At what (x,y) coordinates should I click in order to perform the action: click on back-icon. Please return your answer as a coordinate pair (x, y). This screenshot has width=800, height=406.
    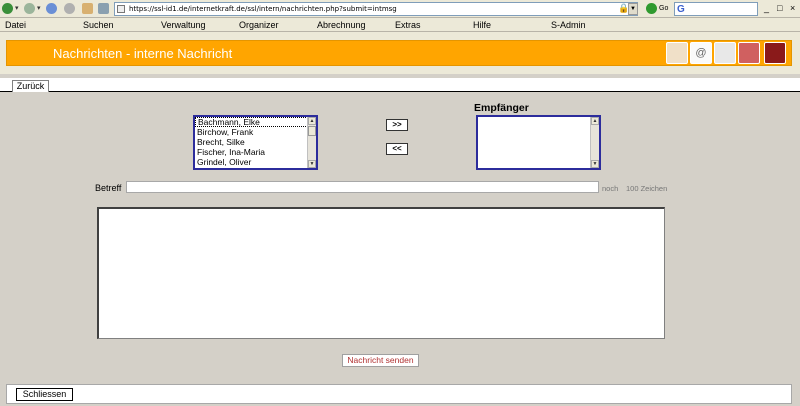
    Looking at the image, I should click on (7, 8).